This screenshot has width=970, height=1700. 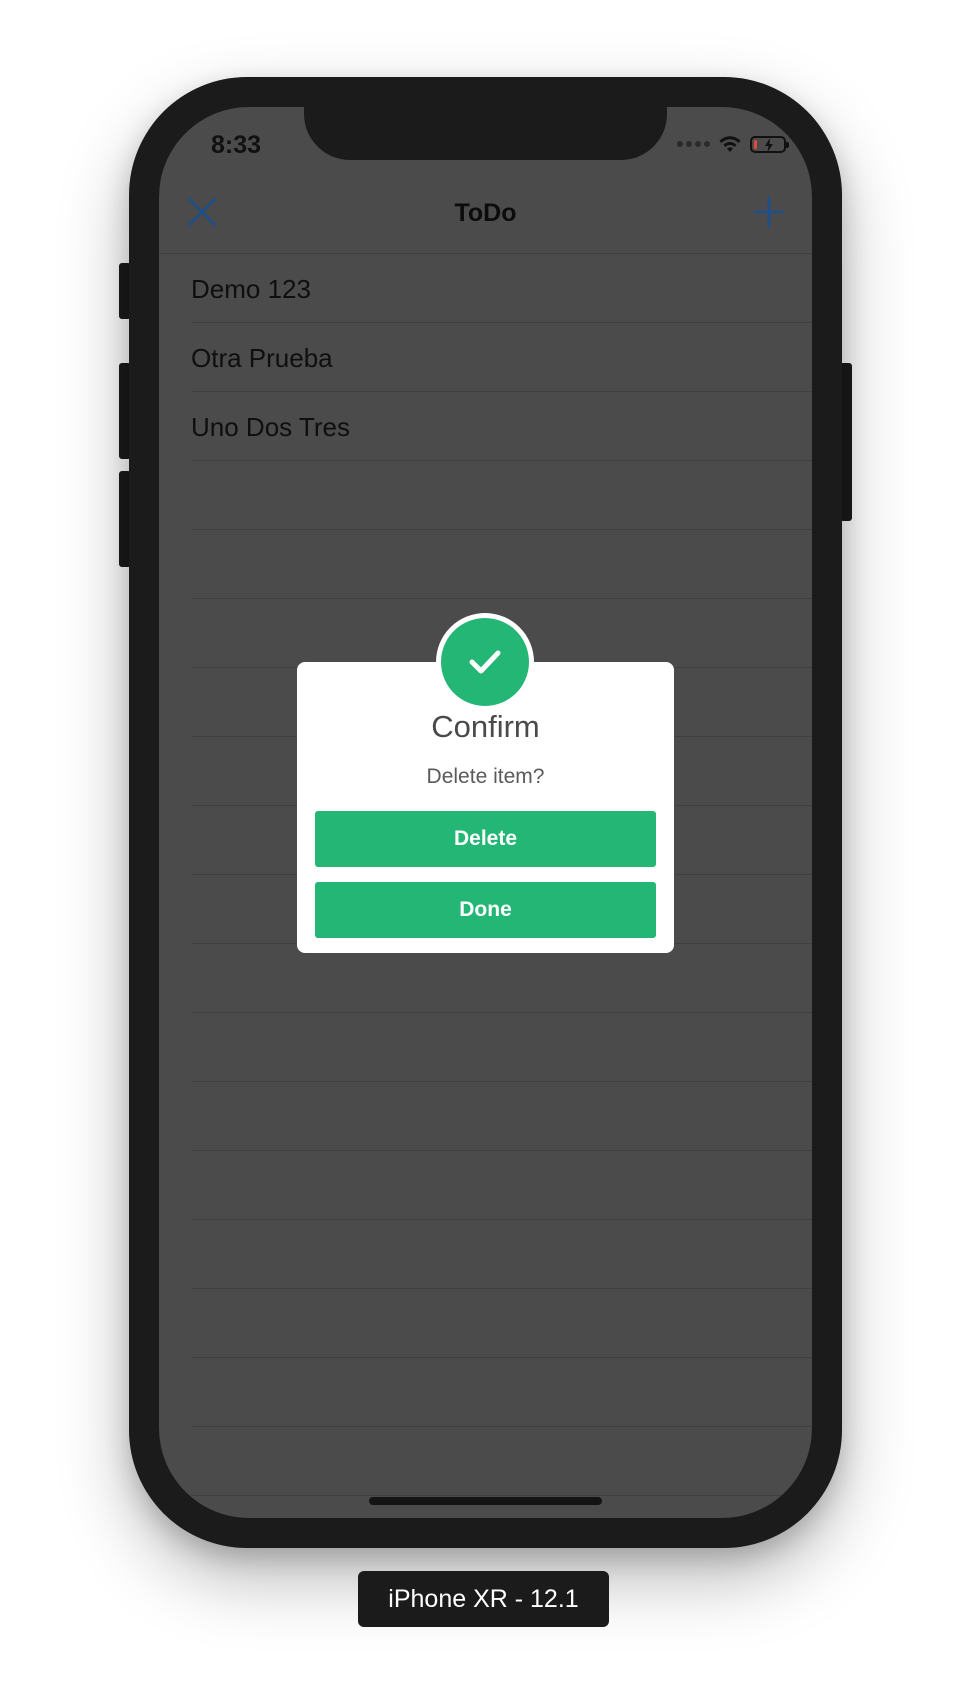 What do you see at coordinates (251, 289) in the screenshot?
I see `list-item-label: Demo 123` at bounding box center [251, 289].